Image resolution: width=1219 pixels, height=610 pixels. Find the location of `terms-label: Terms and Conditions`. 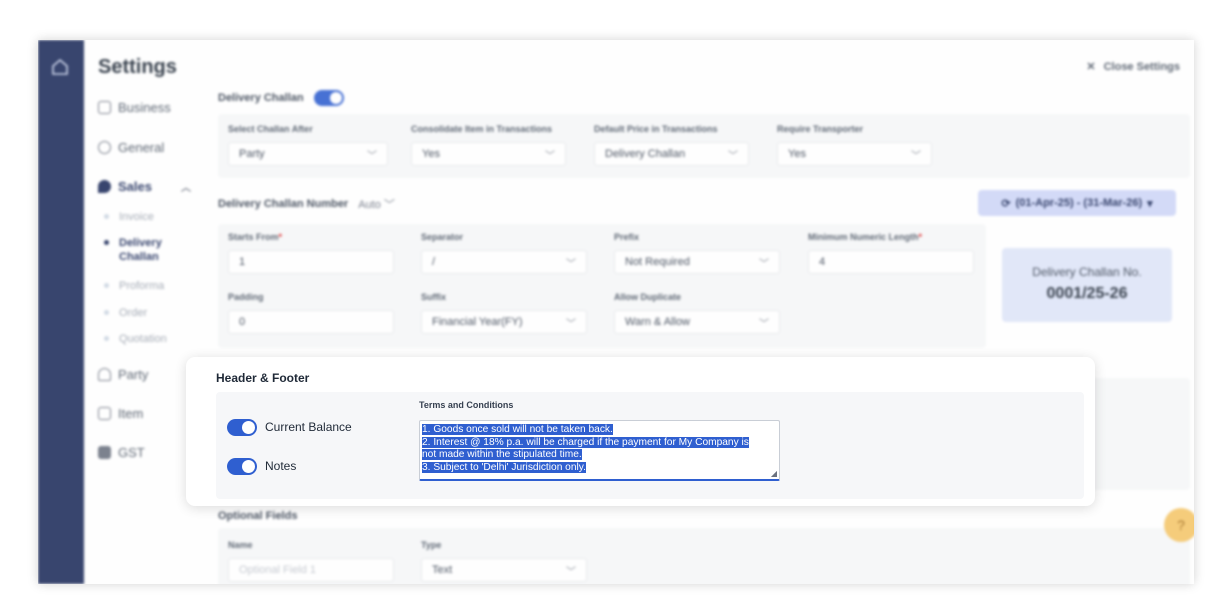

terms-label: Terms and Conditions is located at coordinates (466, 405).